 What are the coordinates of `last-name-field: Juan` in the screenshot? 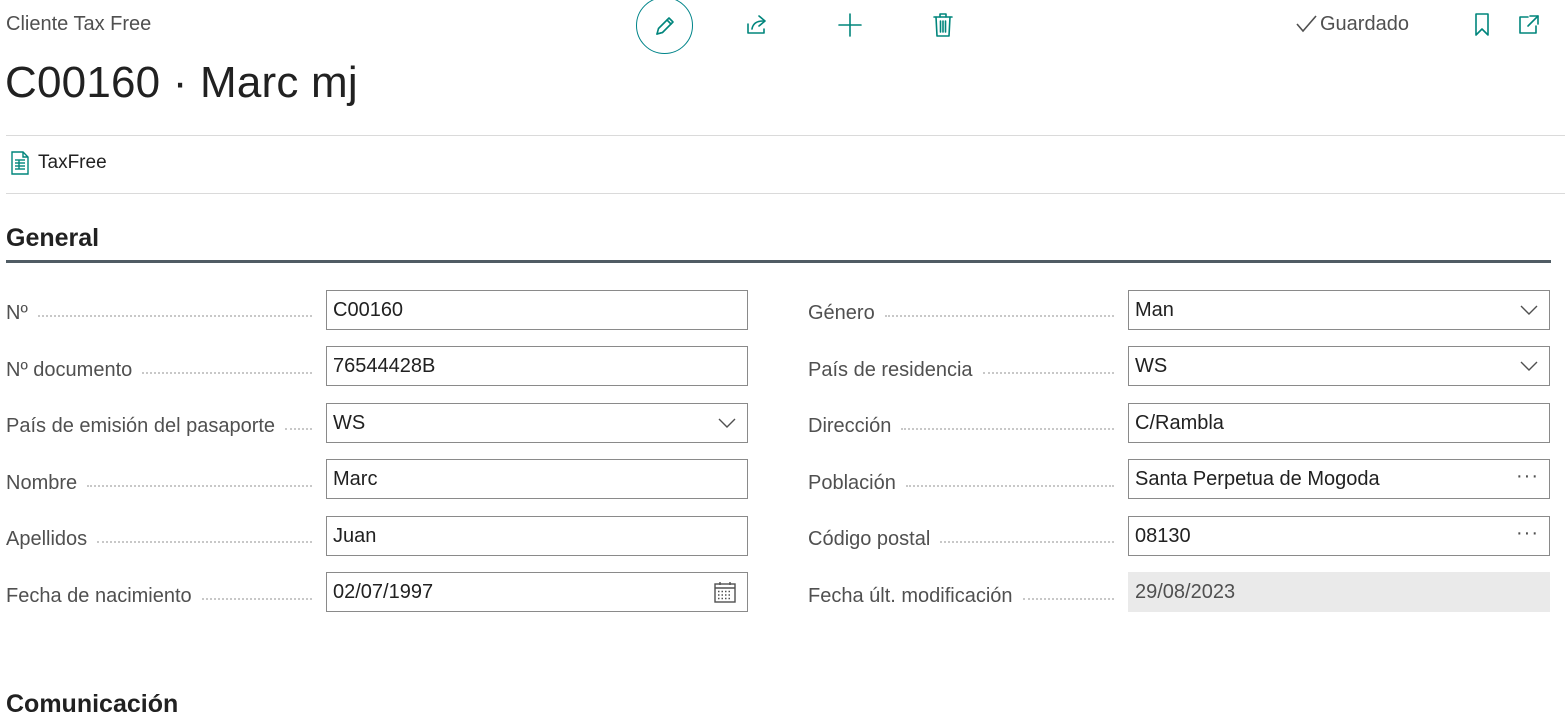 It's located at (537, 536).